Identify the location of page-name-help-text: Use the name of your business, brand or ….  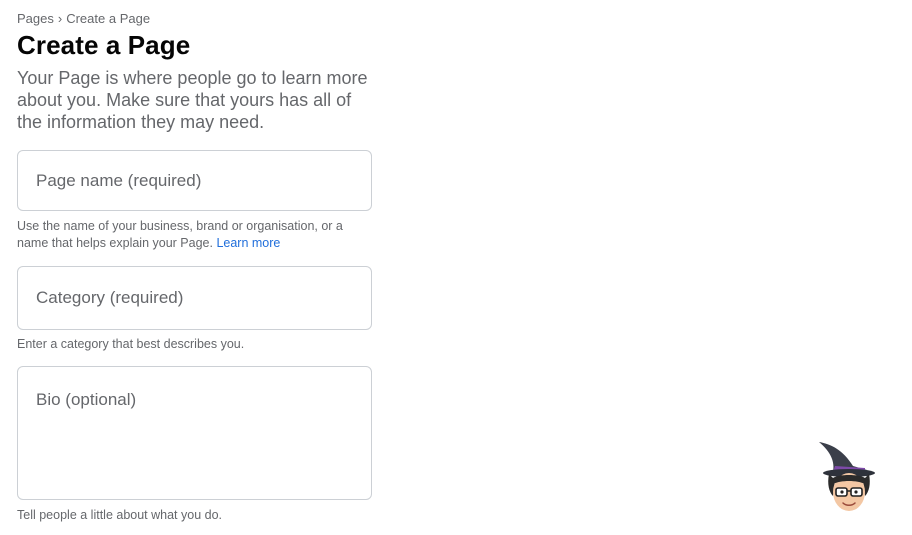
(180, 234).